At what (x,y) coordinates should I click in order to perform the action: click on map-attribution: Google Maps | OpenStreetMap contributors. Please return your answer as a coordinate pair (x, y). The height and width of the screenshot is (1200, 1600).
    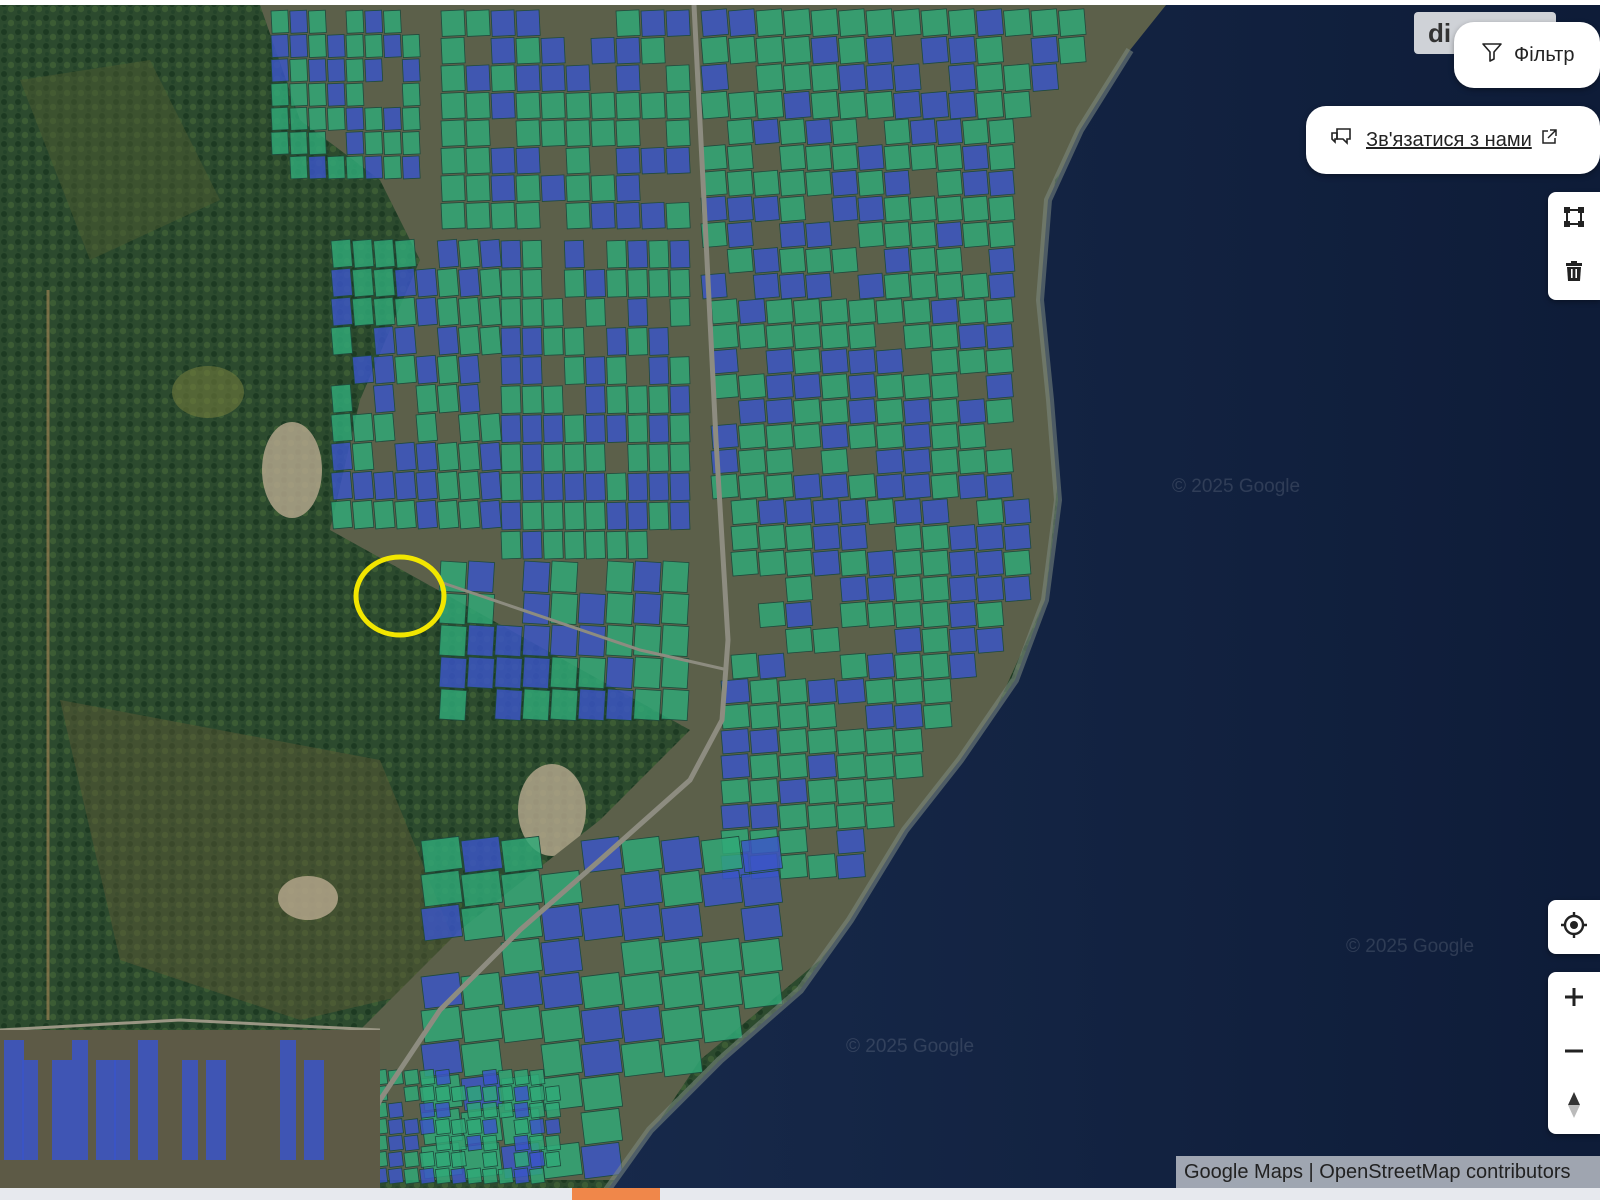
    Looking at the image, I should click on (1388, 1172).